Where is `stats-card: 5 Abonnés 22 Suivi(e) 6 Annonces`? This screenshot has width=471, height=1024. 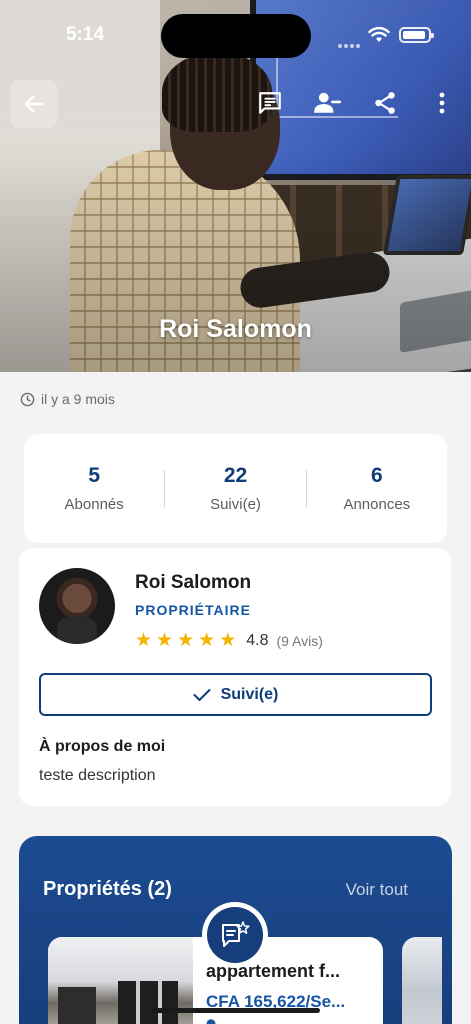 stats-card: 5 Abonnés 22 Suivi(e) 6 Annonces is located at coordinates (235, 488).